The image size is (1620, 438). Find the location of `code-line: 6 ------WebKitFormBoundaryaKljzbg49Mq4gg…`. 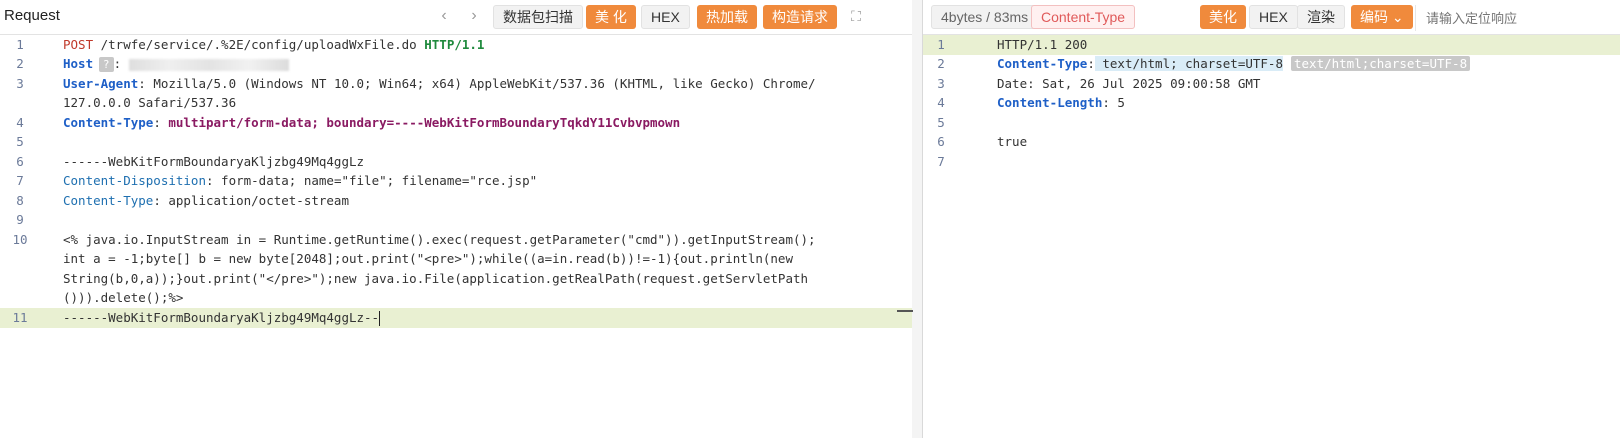

code-line: 6 ------WebKitFormBoundaryaKljzbg49Mq4gg… is located at coordinates (456, 162).